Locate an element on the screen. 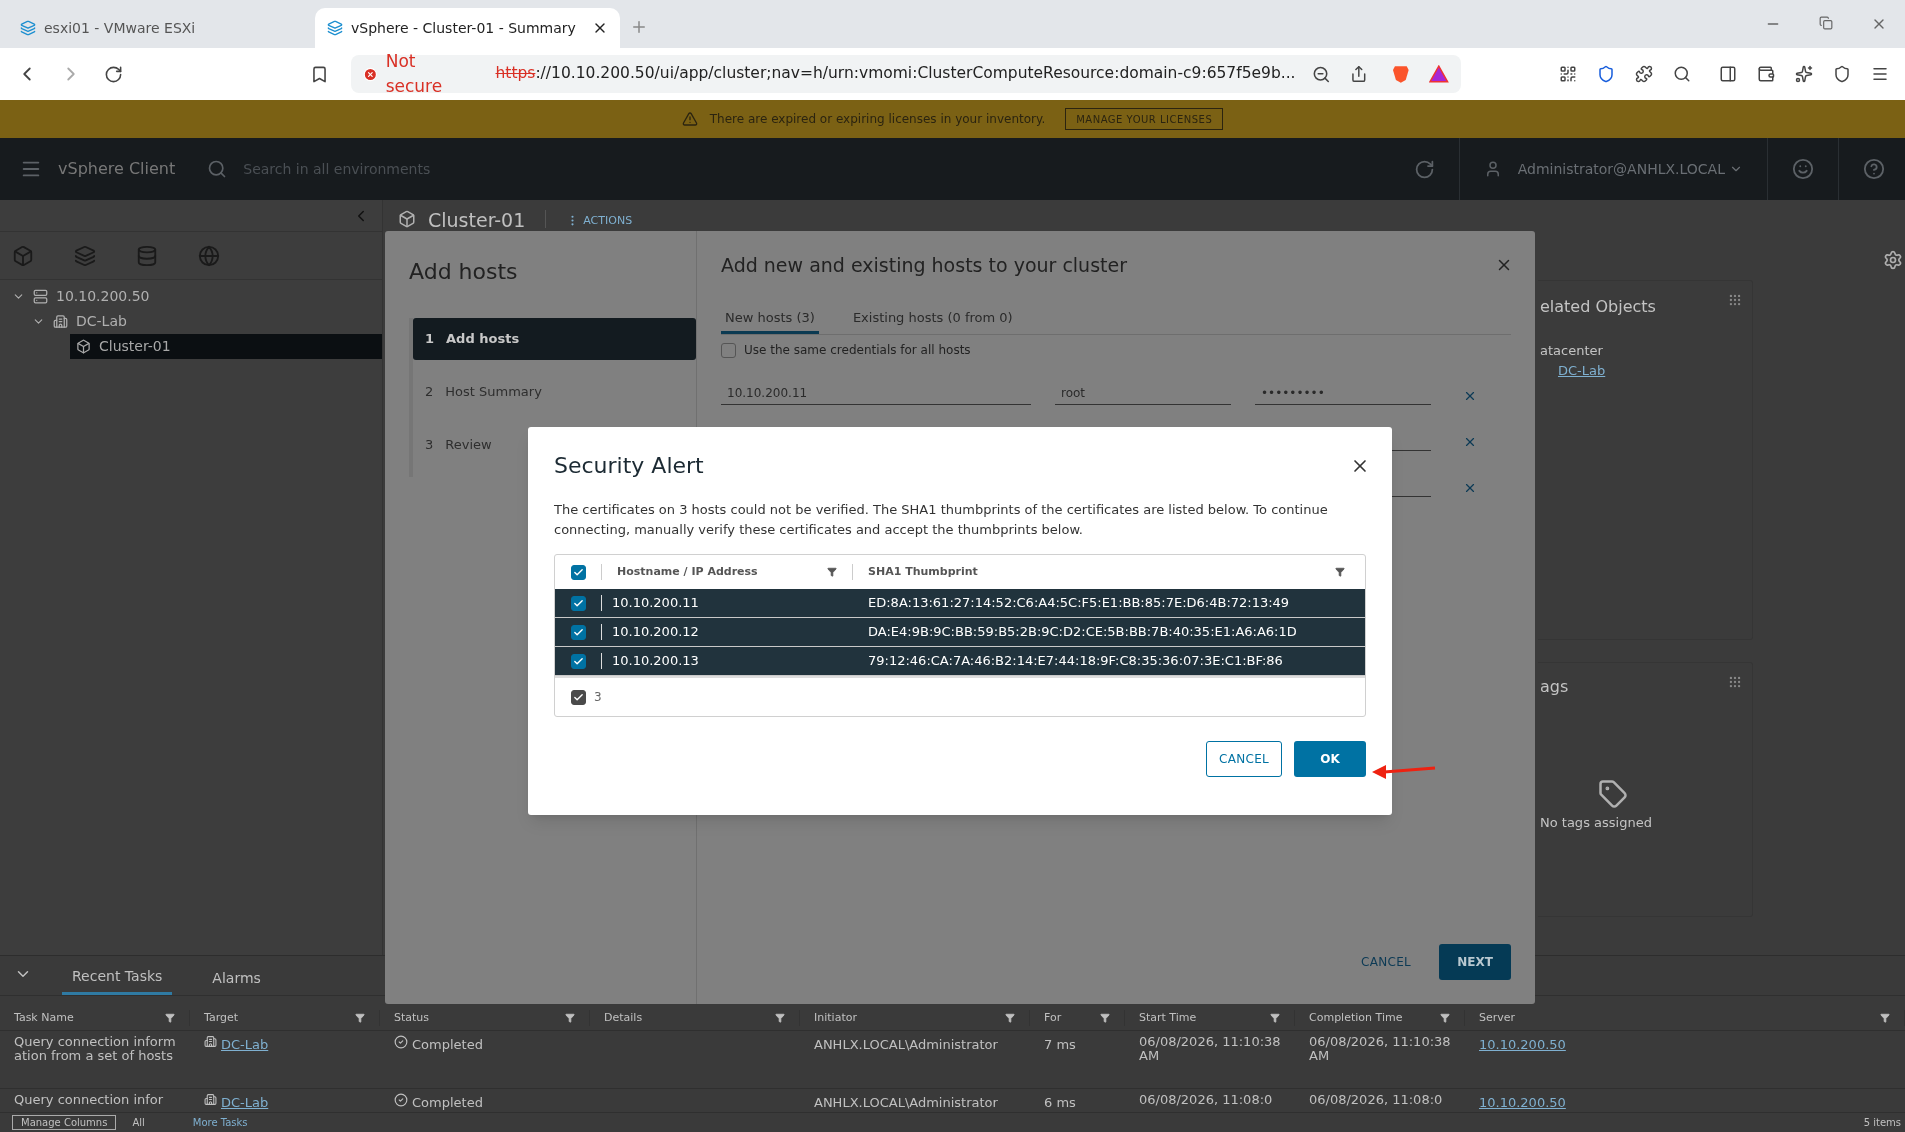  manage-columns-button: Manage Columns is located at coordinates (64, 1122).